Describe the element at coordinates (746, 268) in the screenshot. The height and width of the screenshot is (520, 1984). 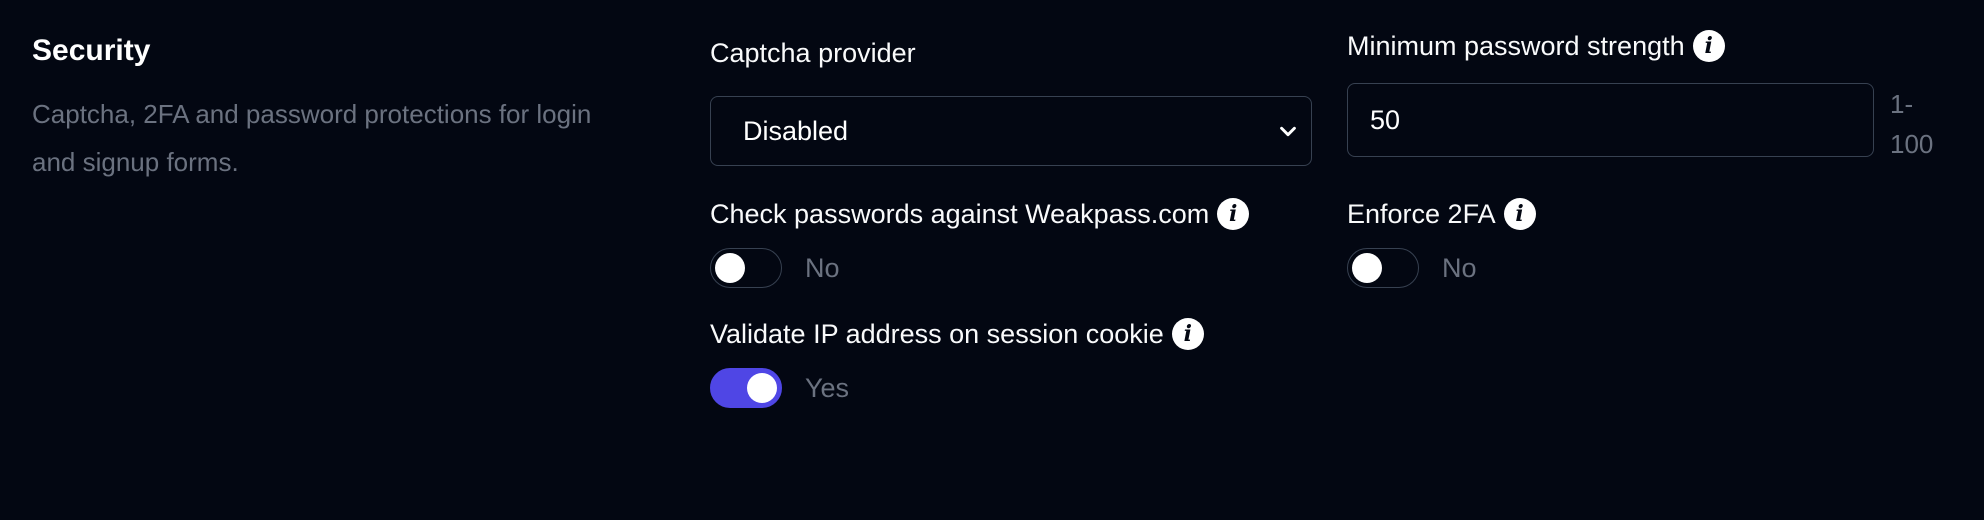
I see `weakpass-toggle` at that location.